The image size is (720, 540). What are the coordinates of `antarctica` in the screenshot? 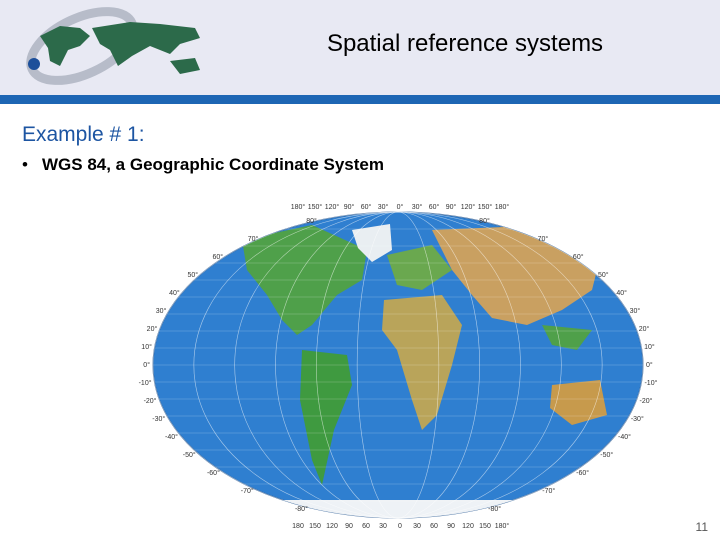 It's located at (397, 509).